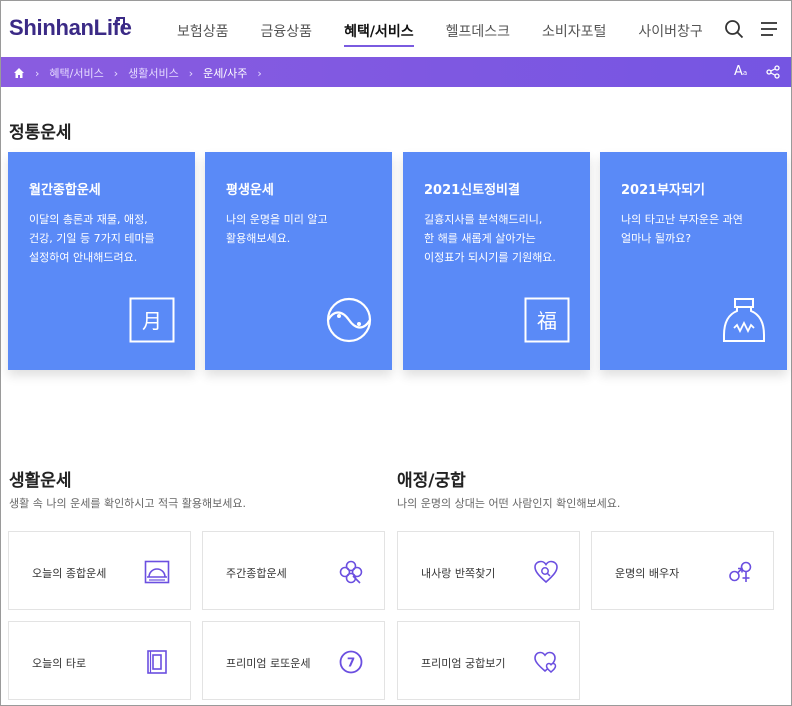  Describe the element at coordinates (682, 229) in the screenshot. I see `card-description: 나의 타고난 부자운은 과연 얼마나 될까요?` at that location.